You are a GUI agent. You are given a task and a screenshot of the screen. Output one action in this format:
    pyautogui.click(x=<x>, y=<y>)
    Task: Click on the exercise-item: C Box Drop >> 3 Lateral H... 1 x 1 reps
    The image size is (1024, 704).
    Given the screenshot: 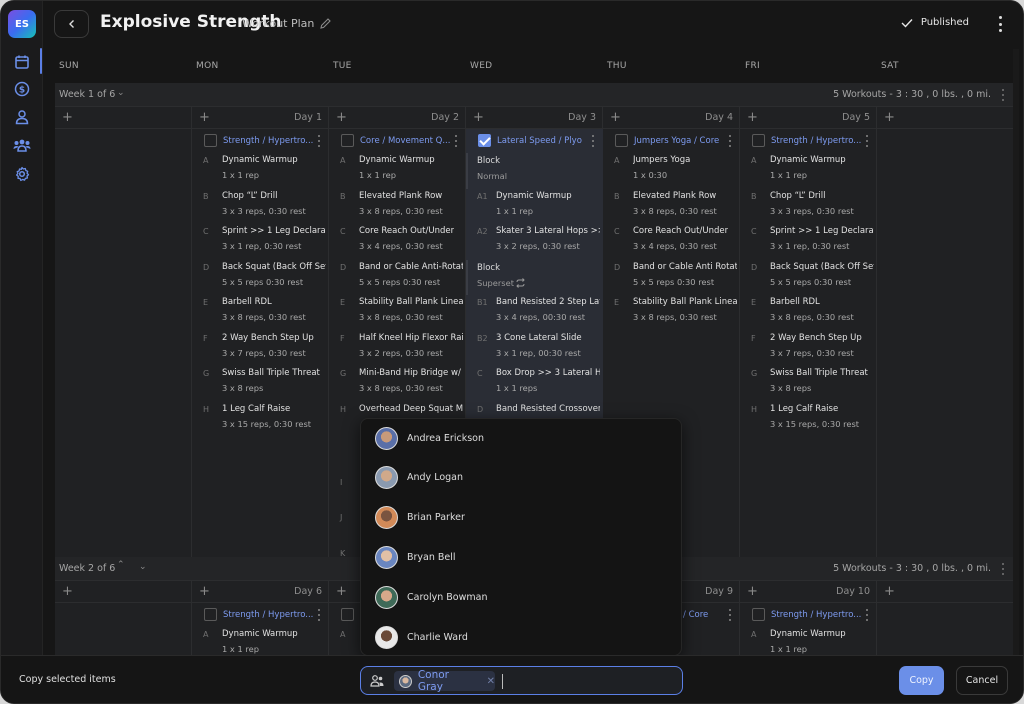 What is the action you would take?
    pyautogui.click(x=534, y=384)
    